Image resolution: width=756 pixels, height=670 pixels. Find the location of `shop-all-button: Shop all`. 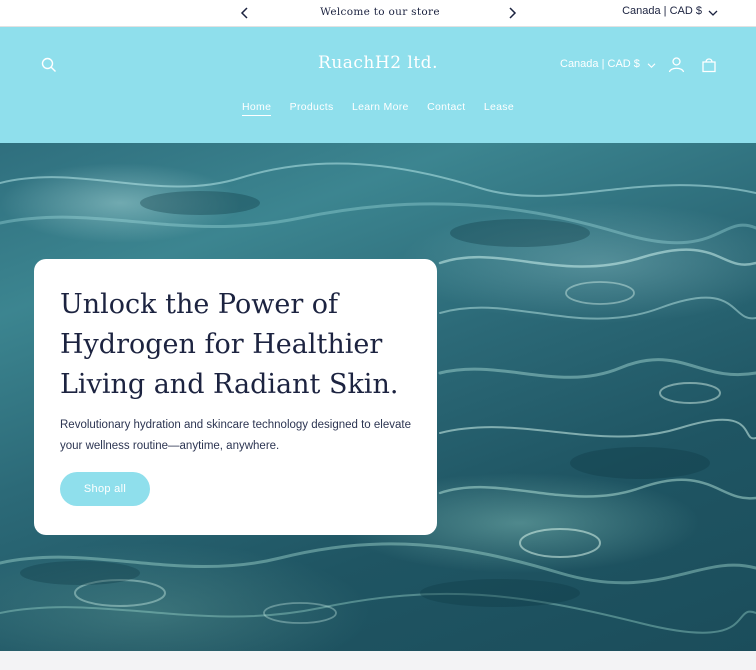

shop-all-button: Shop all is located at coordinates (105, 489).